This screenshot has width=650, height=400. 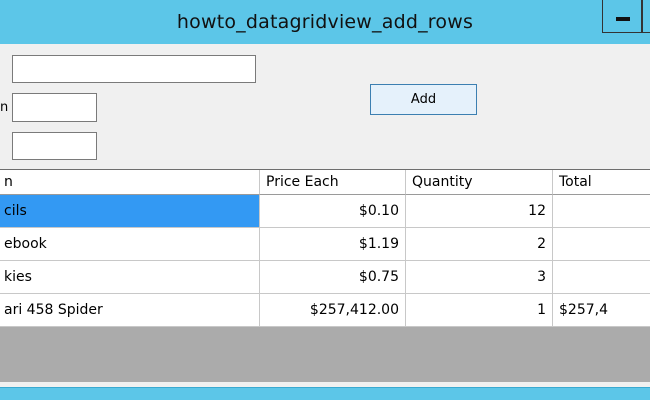 What do you see at coordinates (130, 310) in the screenshot?
I see `item-cell: ari 458 Spider` at bounding box center [130, 310].